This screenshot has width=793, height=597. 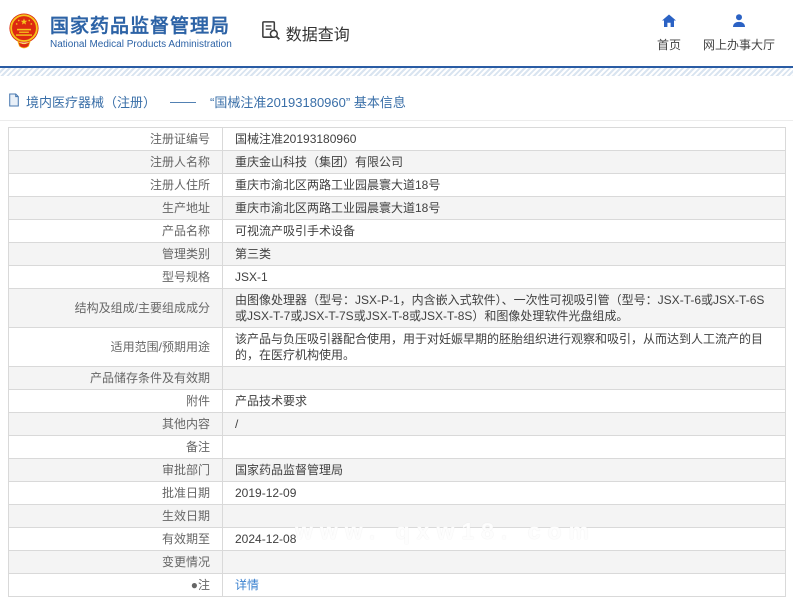 I want to click on person-icon, so click(x=739, y=22).